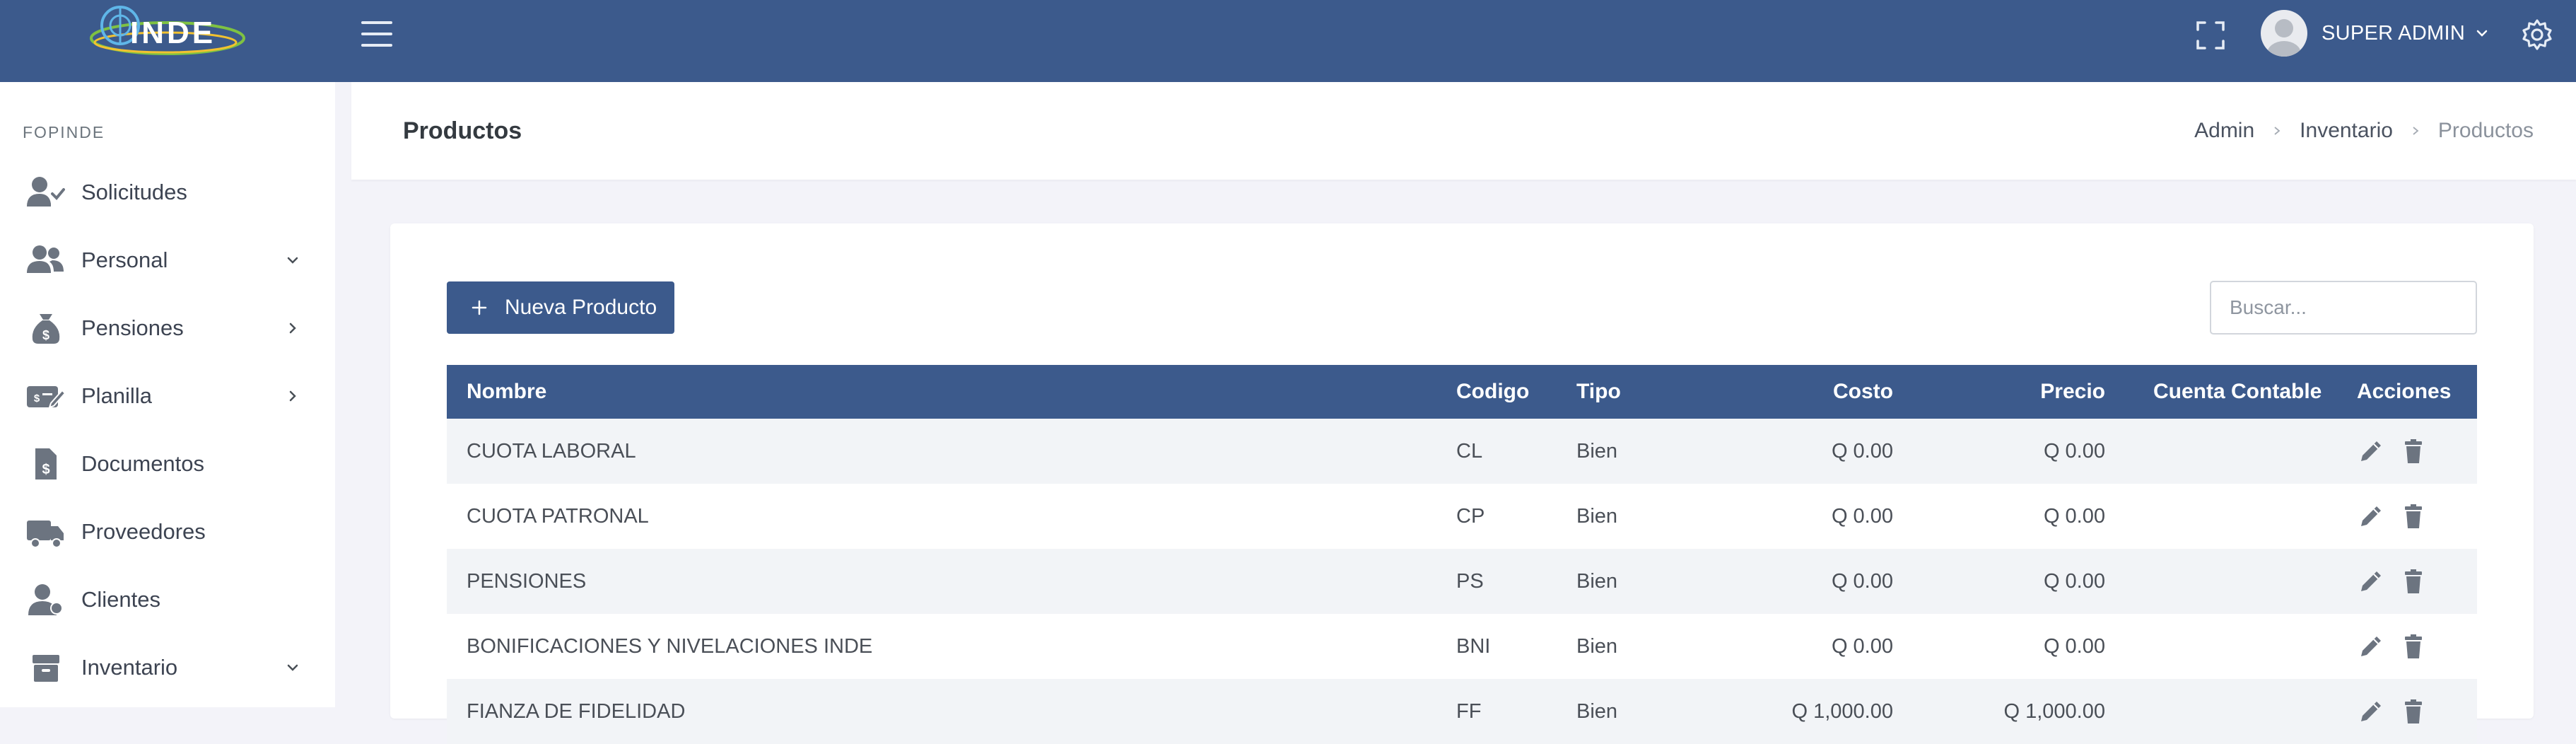  What do you see at coordinates (143, 464) in the screenshot?
I see `sidebar-item-label: Documentos` at bounding box center [143, 464].